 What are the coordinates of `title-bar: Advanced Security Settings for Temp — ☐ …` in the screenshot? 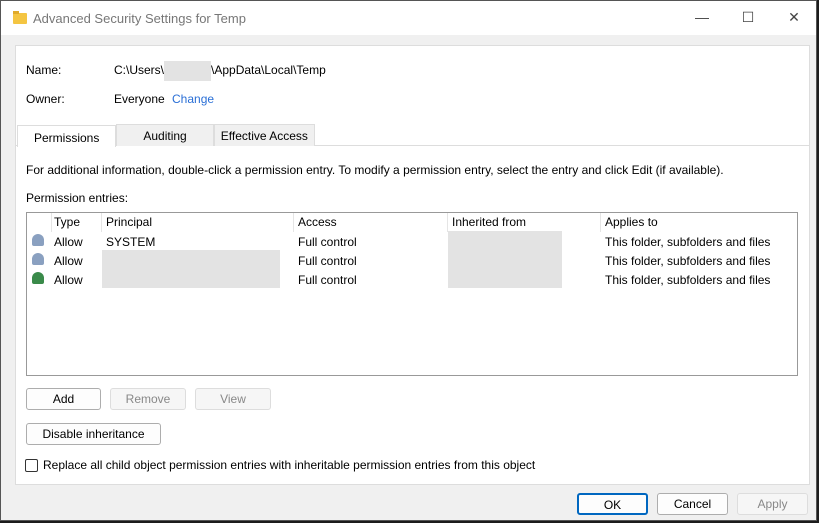 It's located at (408, 18).